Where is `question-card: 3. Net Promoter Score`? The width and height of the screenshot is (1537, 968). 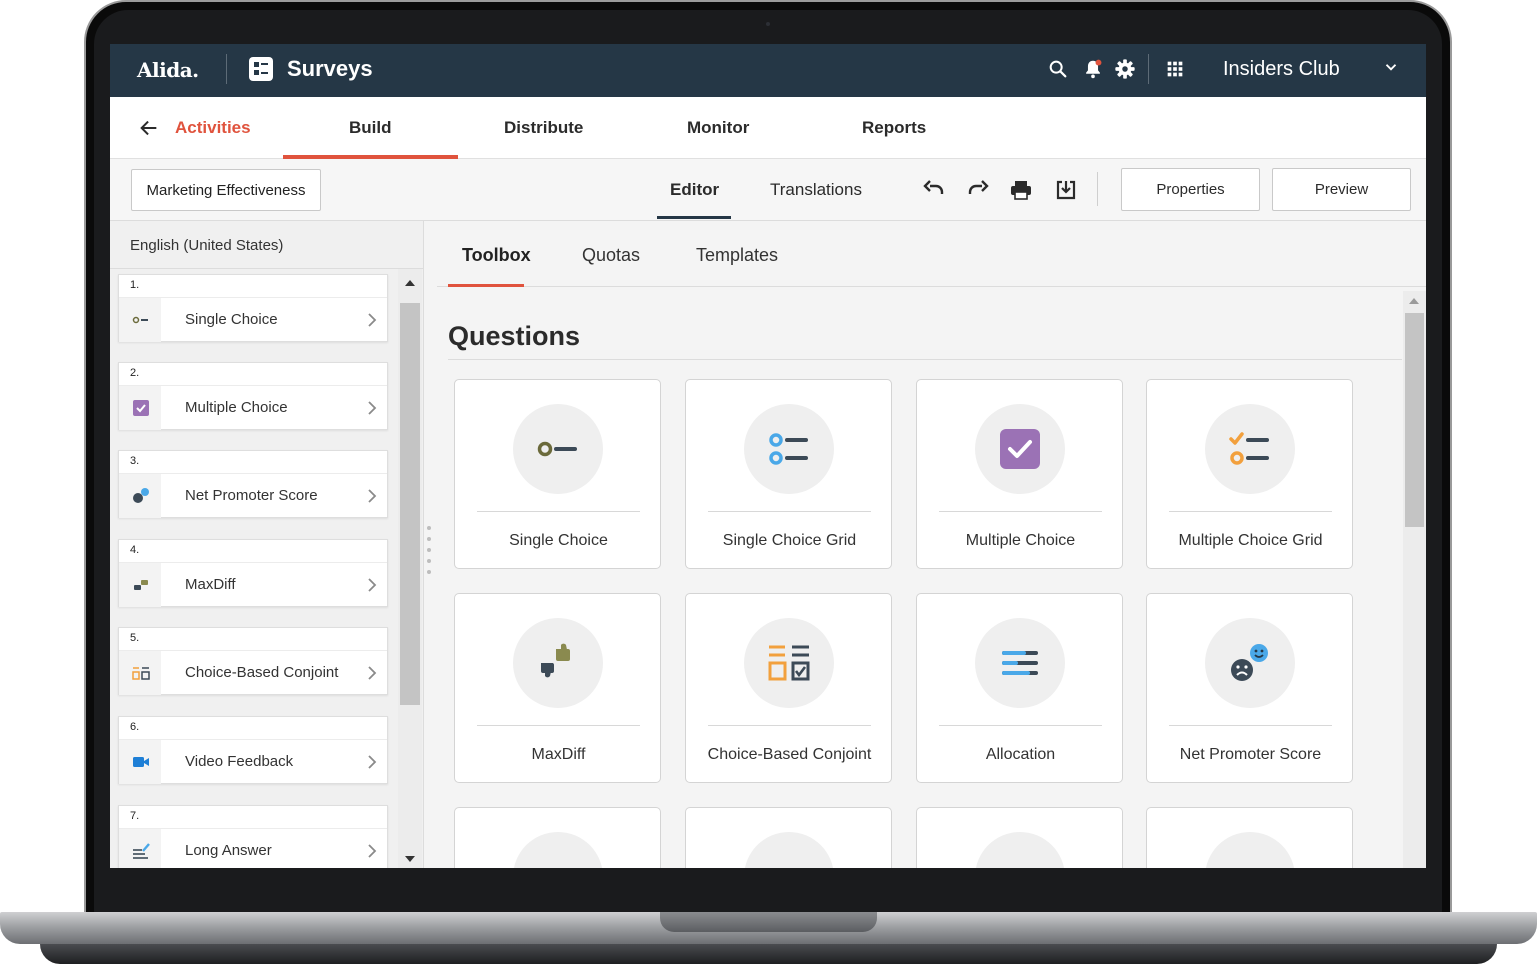
question-card: 3. Net Promoter Score is located at coordinates (253, 484).